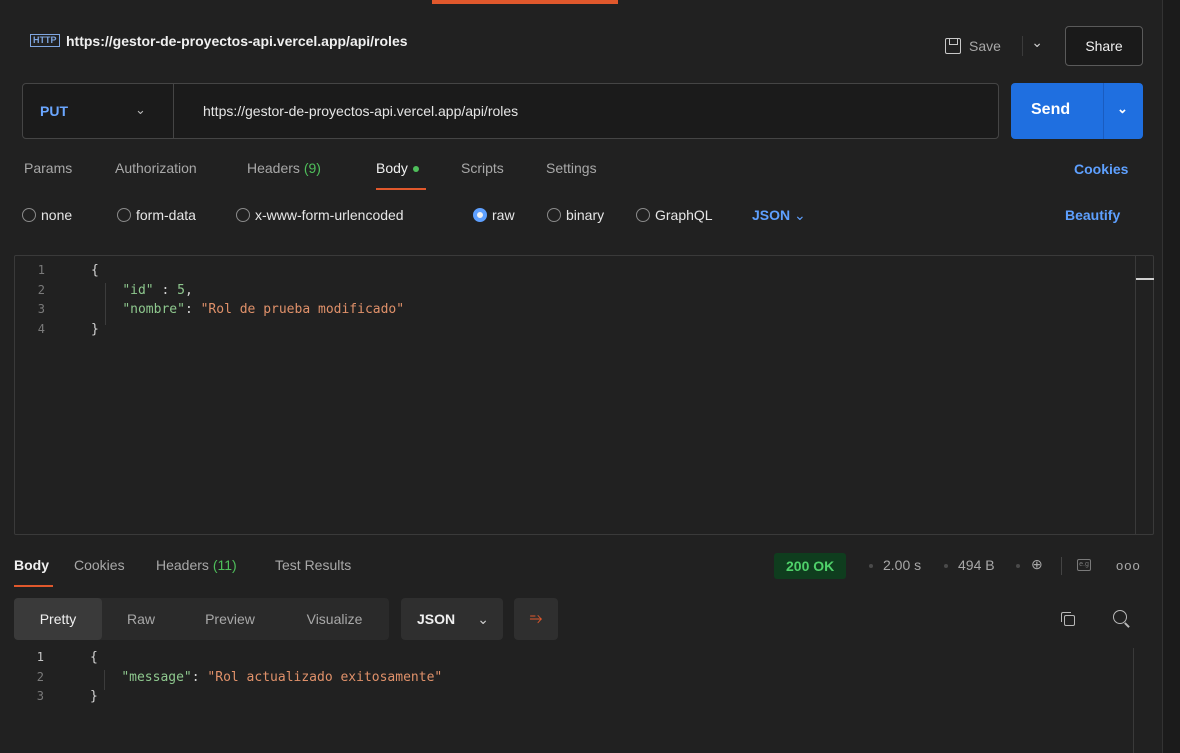  What do you see at coordinates (173, 111) in the screenshot?
I see `method-divider` at bounding box center [173, 111].